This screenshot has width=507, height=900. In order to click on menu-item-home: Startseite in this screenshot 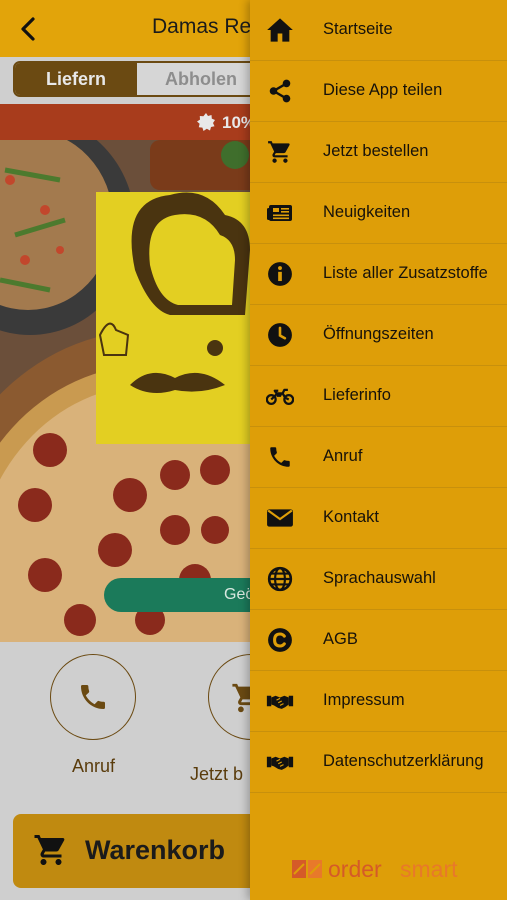, I will do `click(378, 30)`.